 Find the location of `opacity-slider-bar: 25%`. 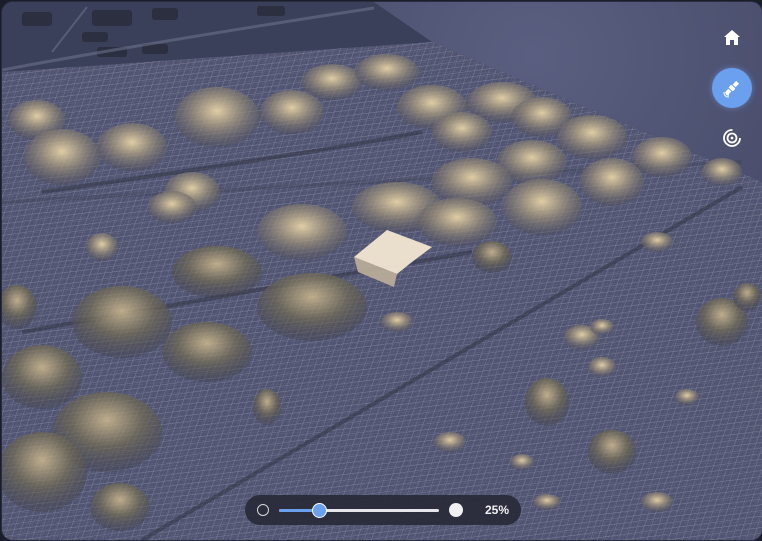

opacity-slider-bar: 25% is located at coordinates (383, 510).